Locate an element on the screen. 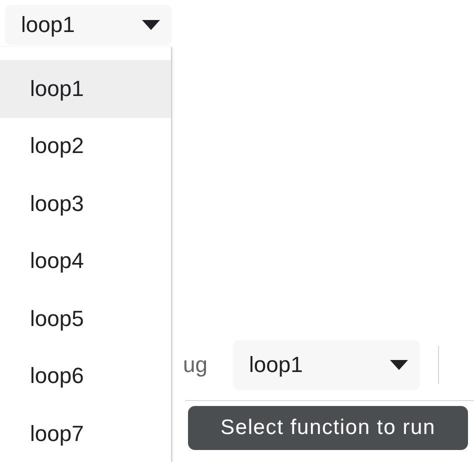  tooltip: Select function to run is located at coordinates (328, 428).